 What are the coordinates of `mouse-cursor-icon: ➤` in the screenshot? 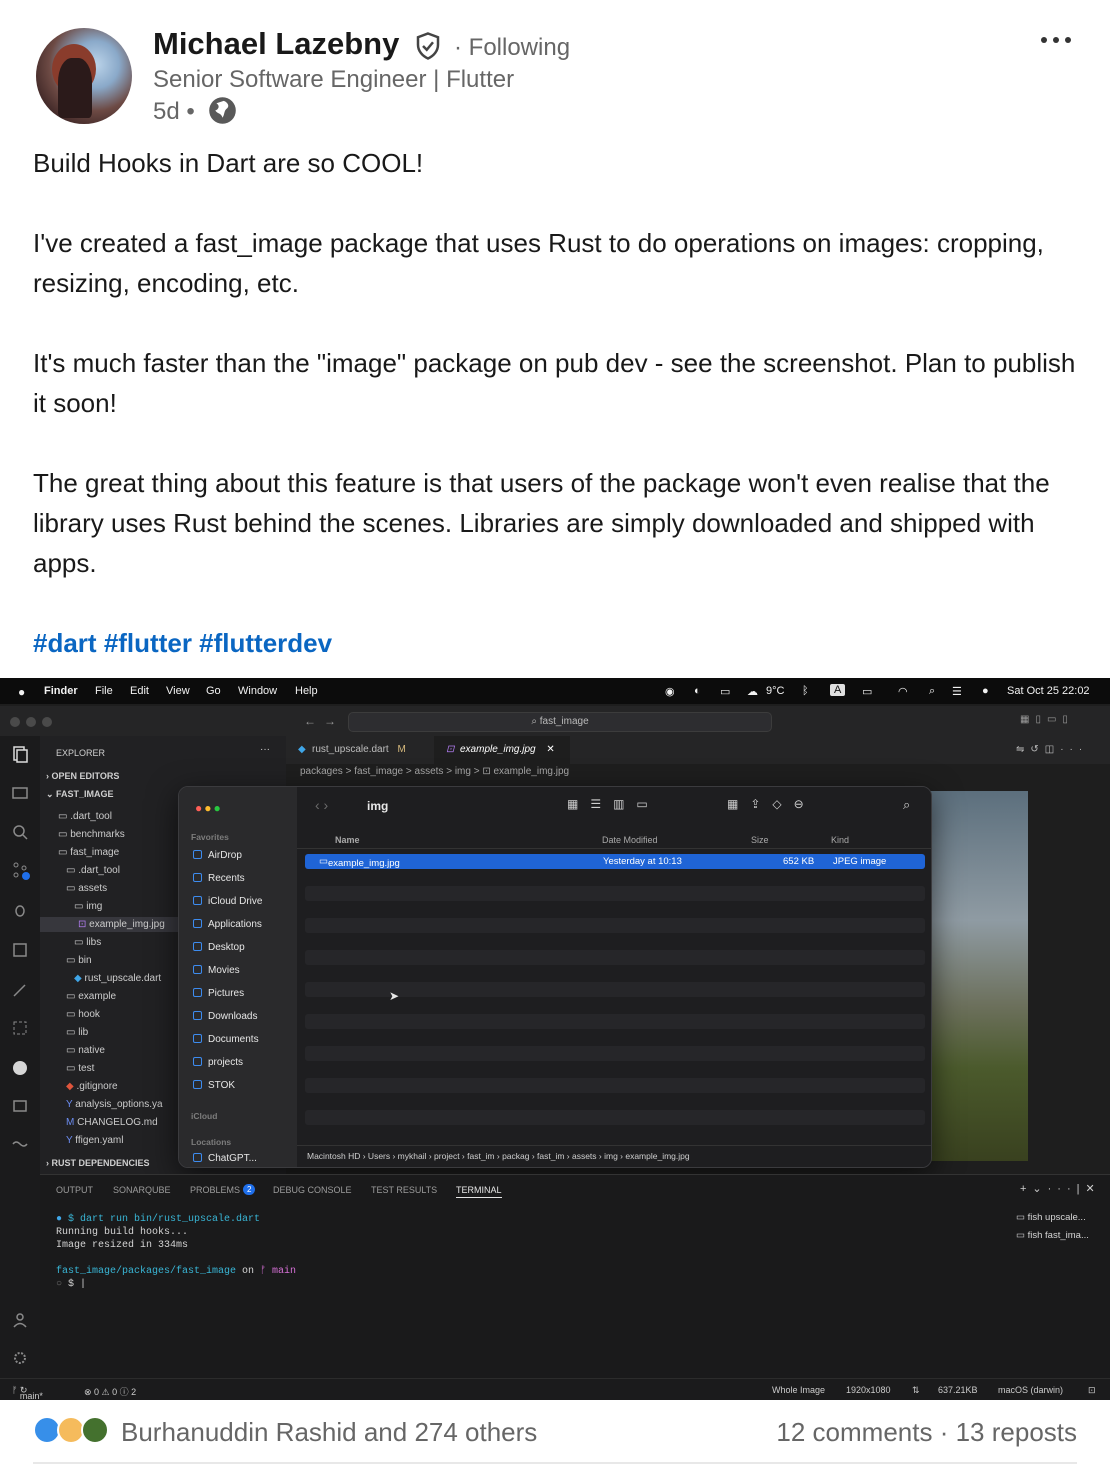 It's located at (394, 996).